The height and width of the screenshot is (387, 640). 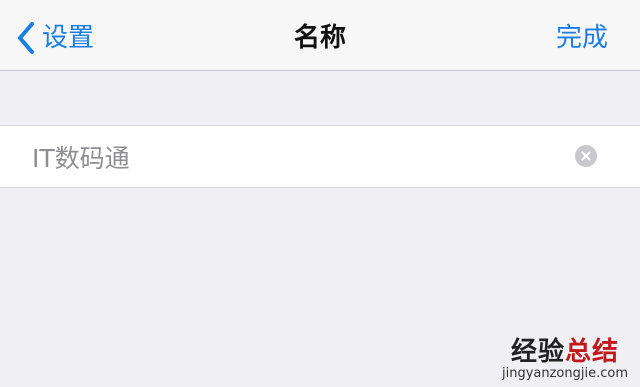 I want to click on back-button-label: 设置, so click(x=68, y=38).